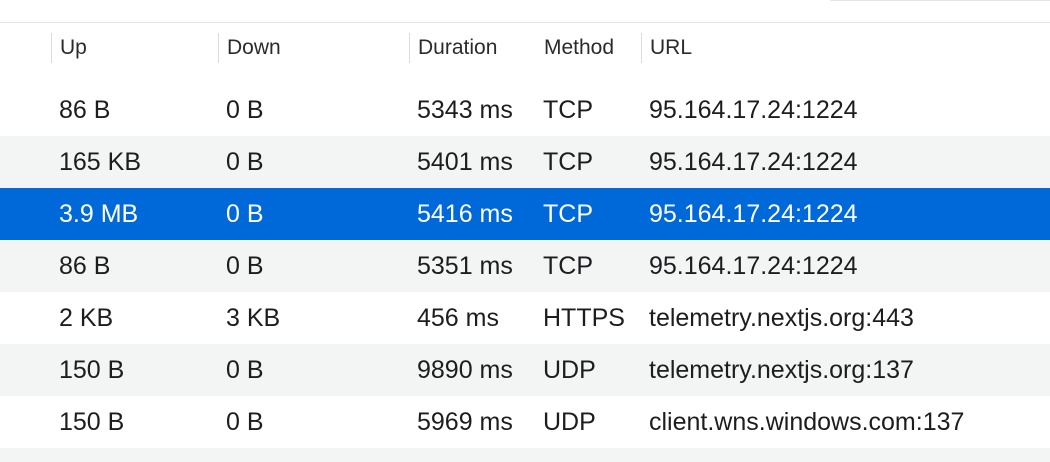  Describe the element at coordinates (465, 266) in the screenshot. I see `cell-duration: 5351 ms` at that location.